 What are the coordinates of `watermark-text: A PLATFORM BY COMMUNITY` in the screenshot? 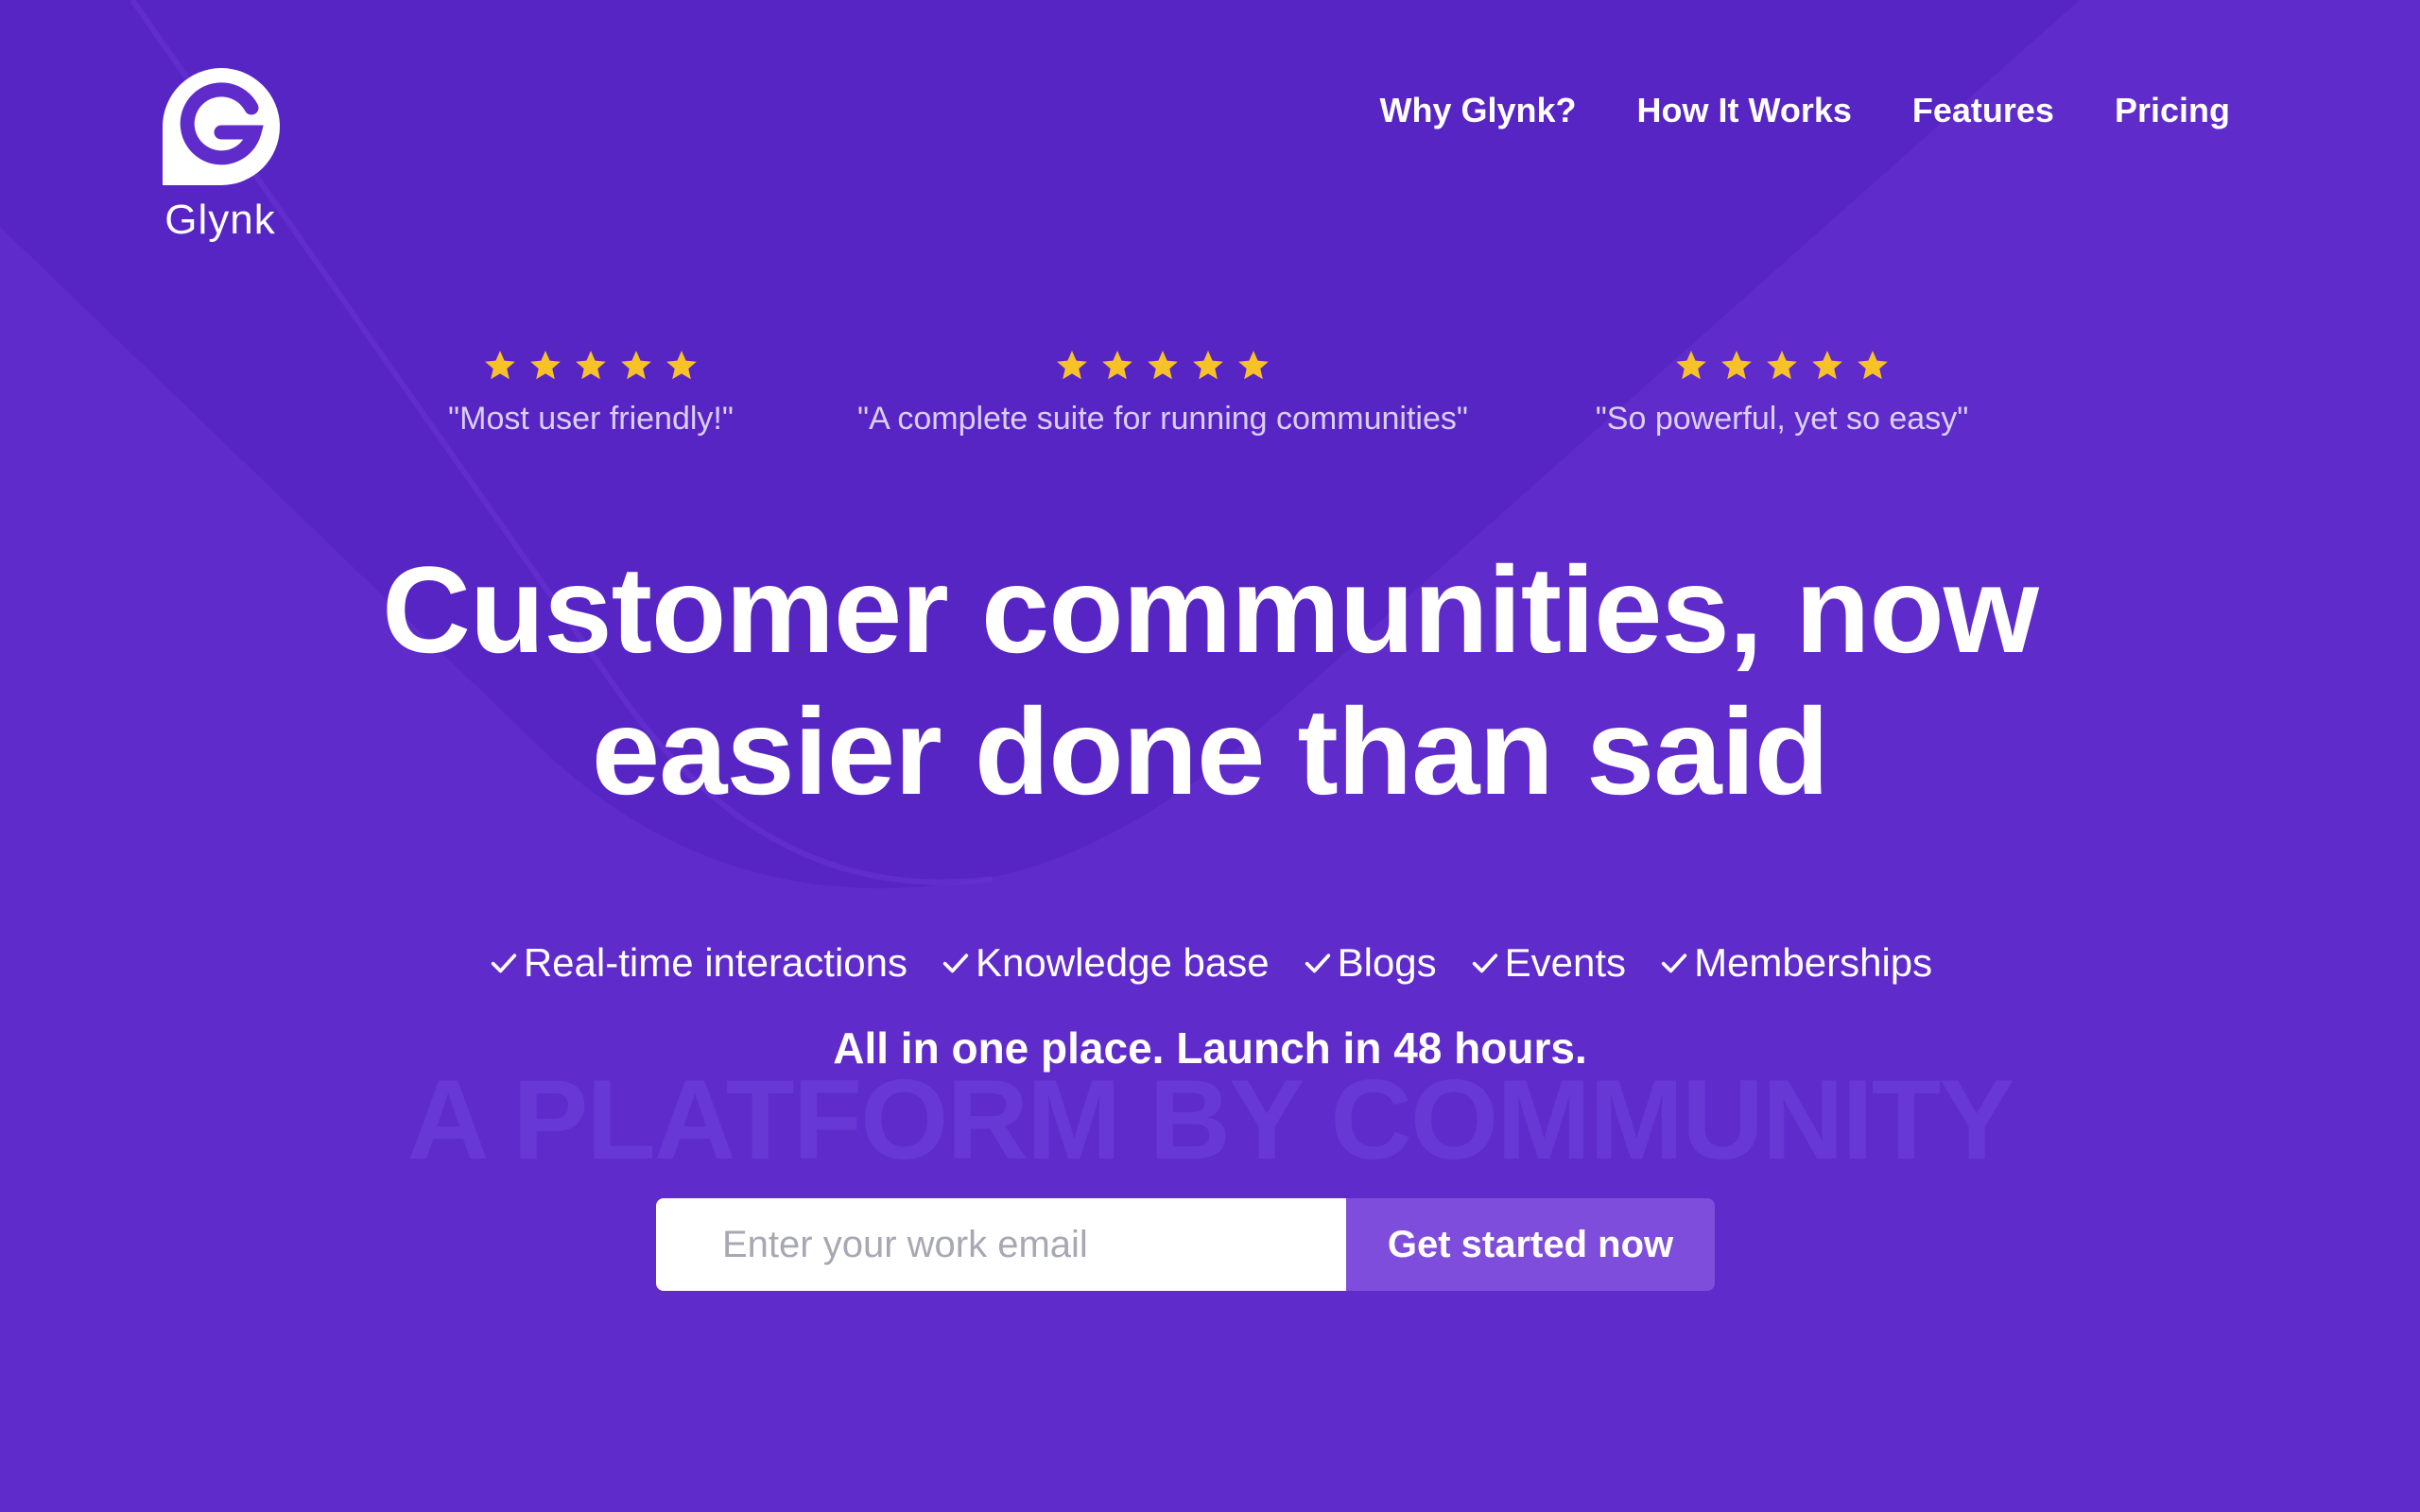 It's located at (1210, 1120).